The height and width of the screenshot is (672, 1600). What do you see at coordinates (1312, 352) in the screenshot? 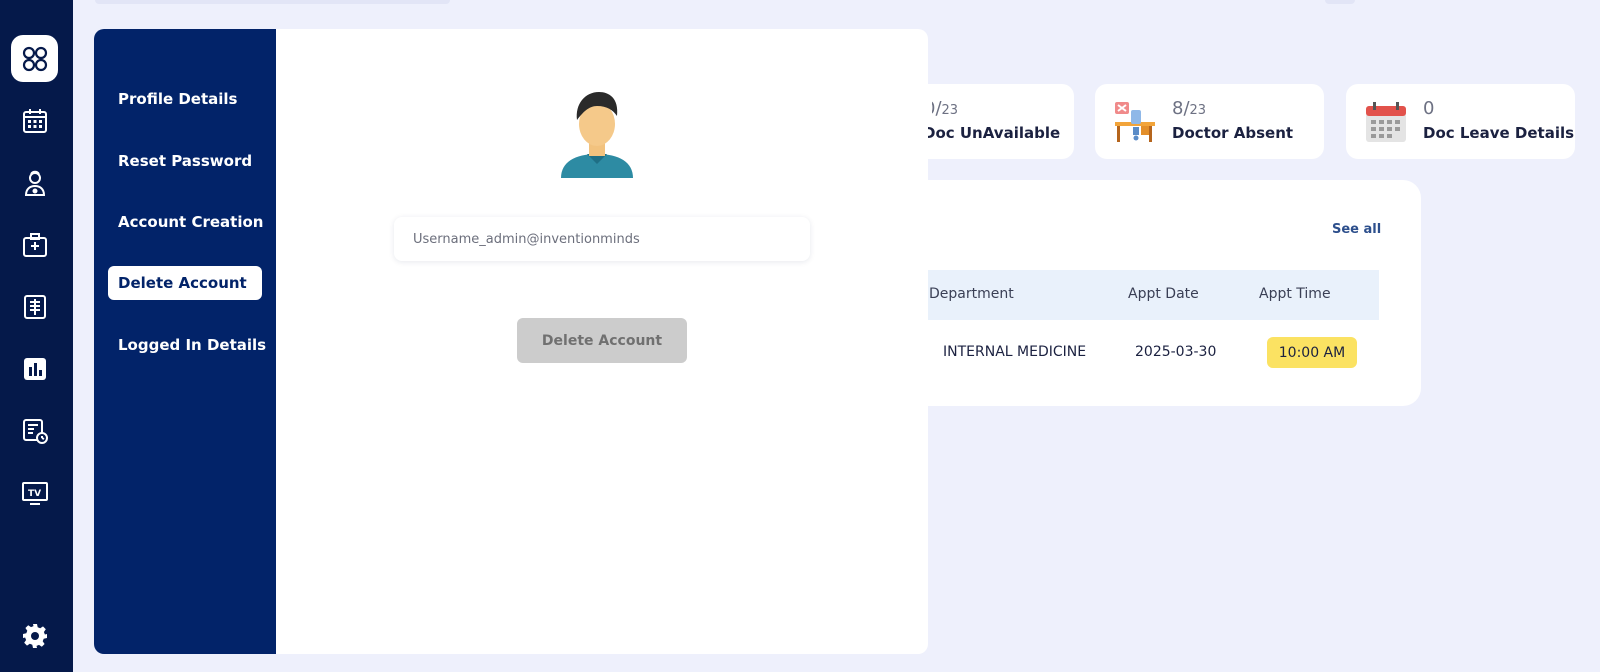
I see `appt-time-badge: 10:00 AM` at bounding box center [1312, 352].